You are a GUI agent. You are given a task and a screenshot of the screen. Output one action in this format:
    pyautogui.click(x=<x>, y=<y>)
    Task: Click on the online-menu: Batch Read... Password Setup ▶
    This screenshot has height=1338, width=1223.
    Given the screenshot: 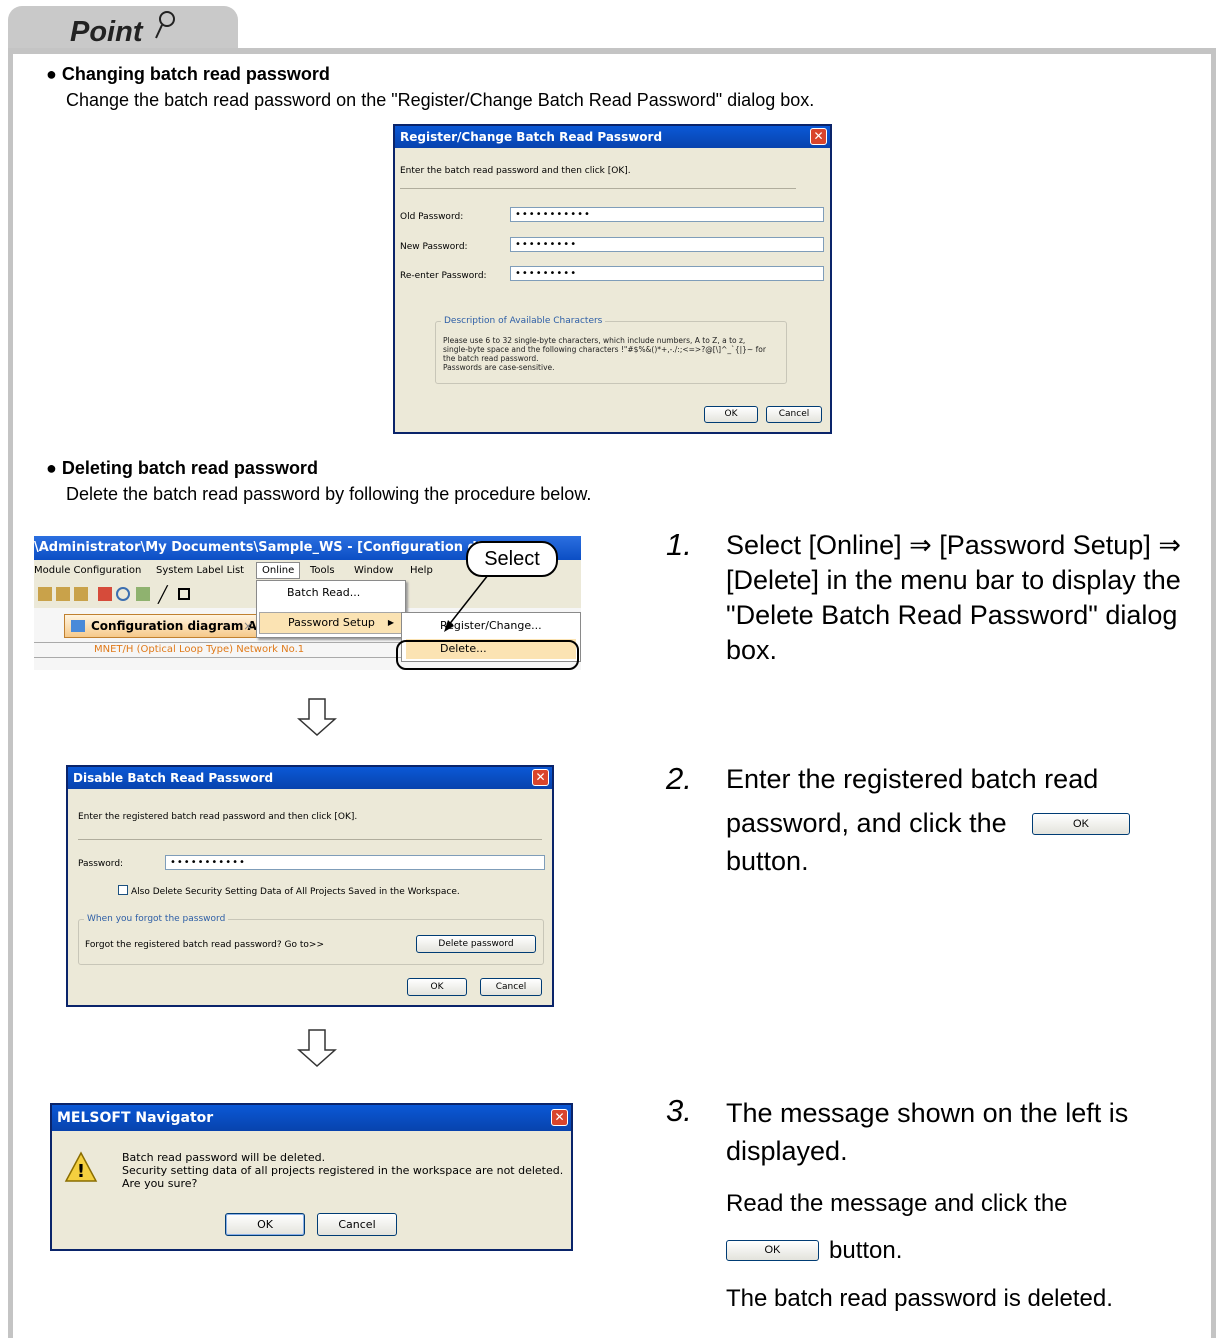 What is the action you would take?
    pyautogui.click(x=331, y=609)
    